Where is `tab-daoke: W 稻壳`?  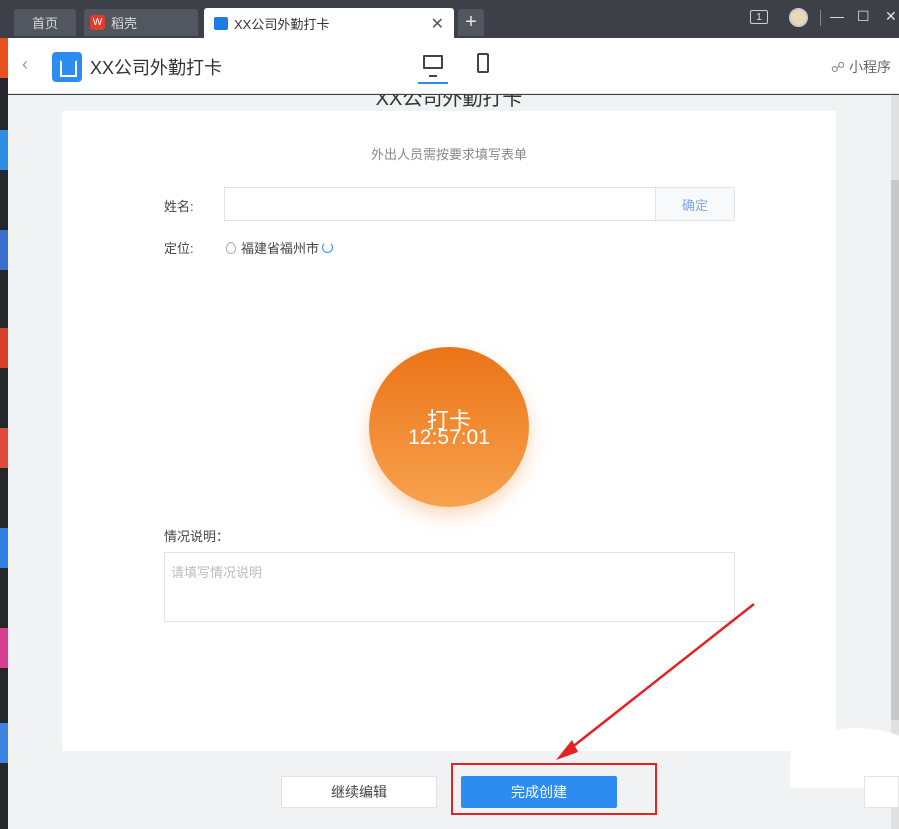
tab-daoke: W 稻壳 is located at coordinates (141, 22).